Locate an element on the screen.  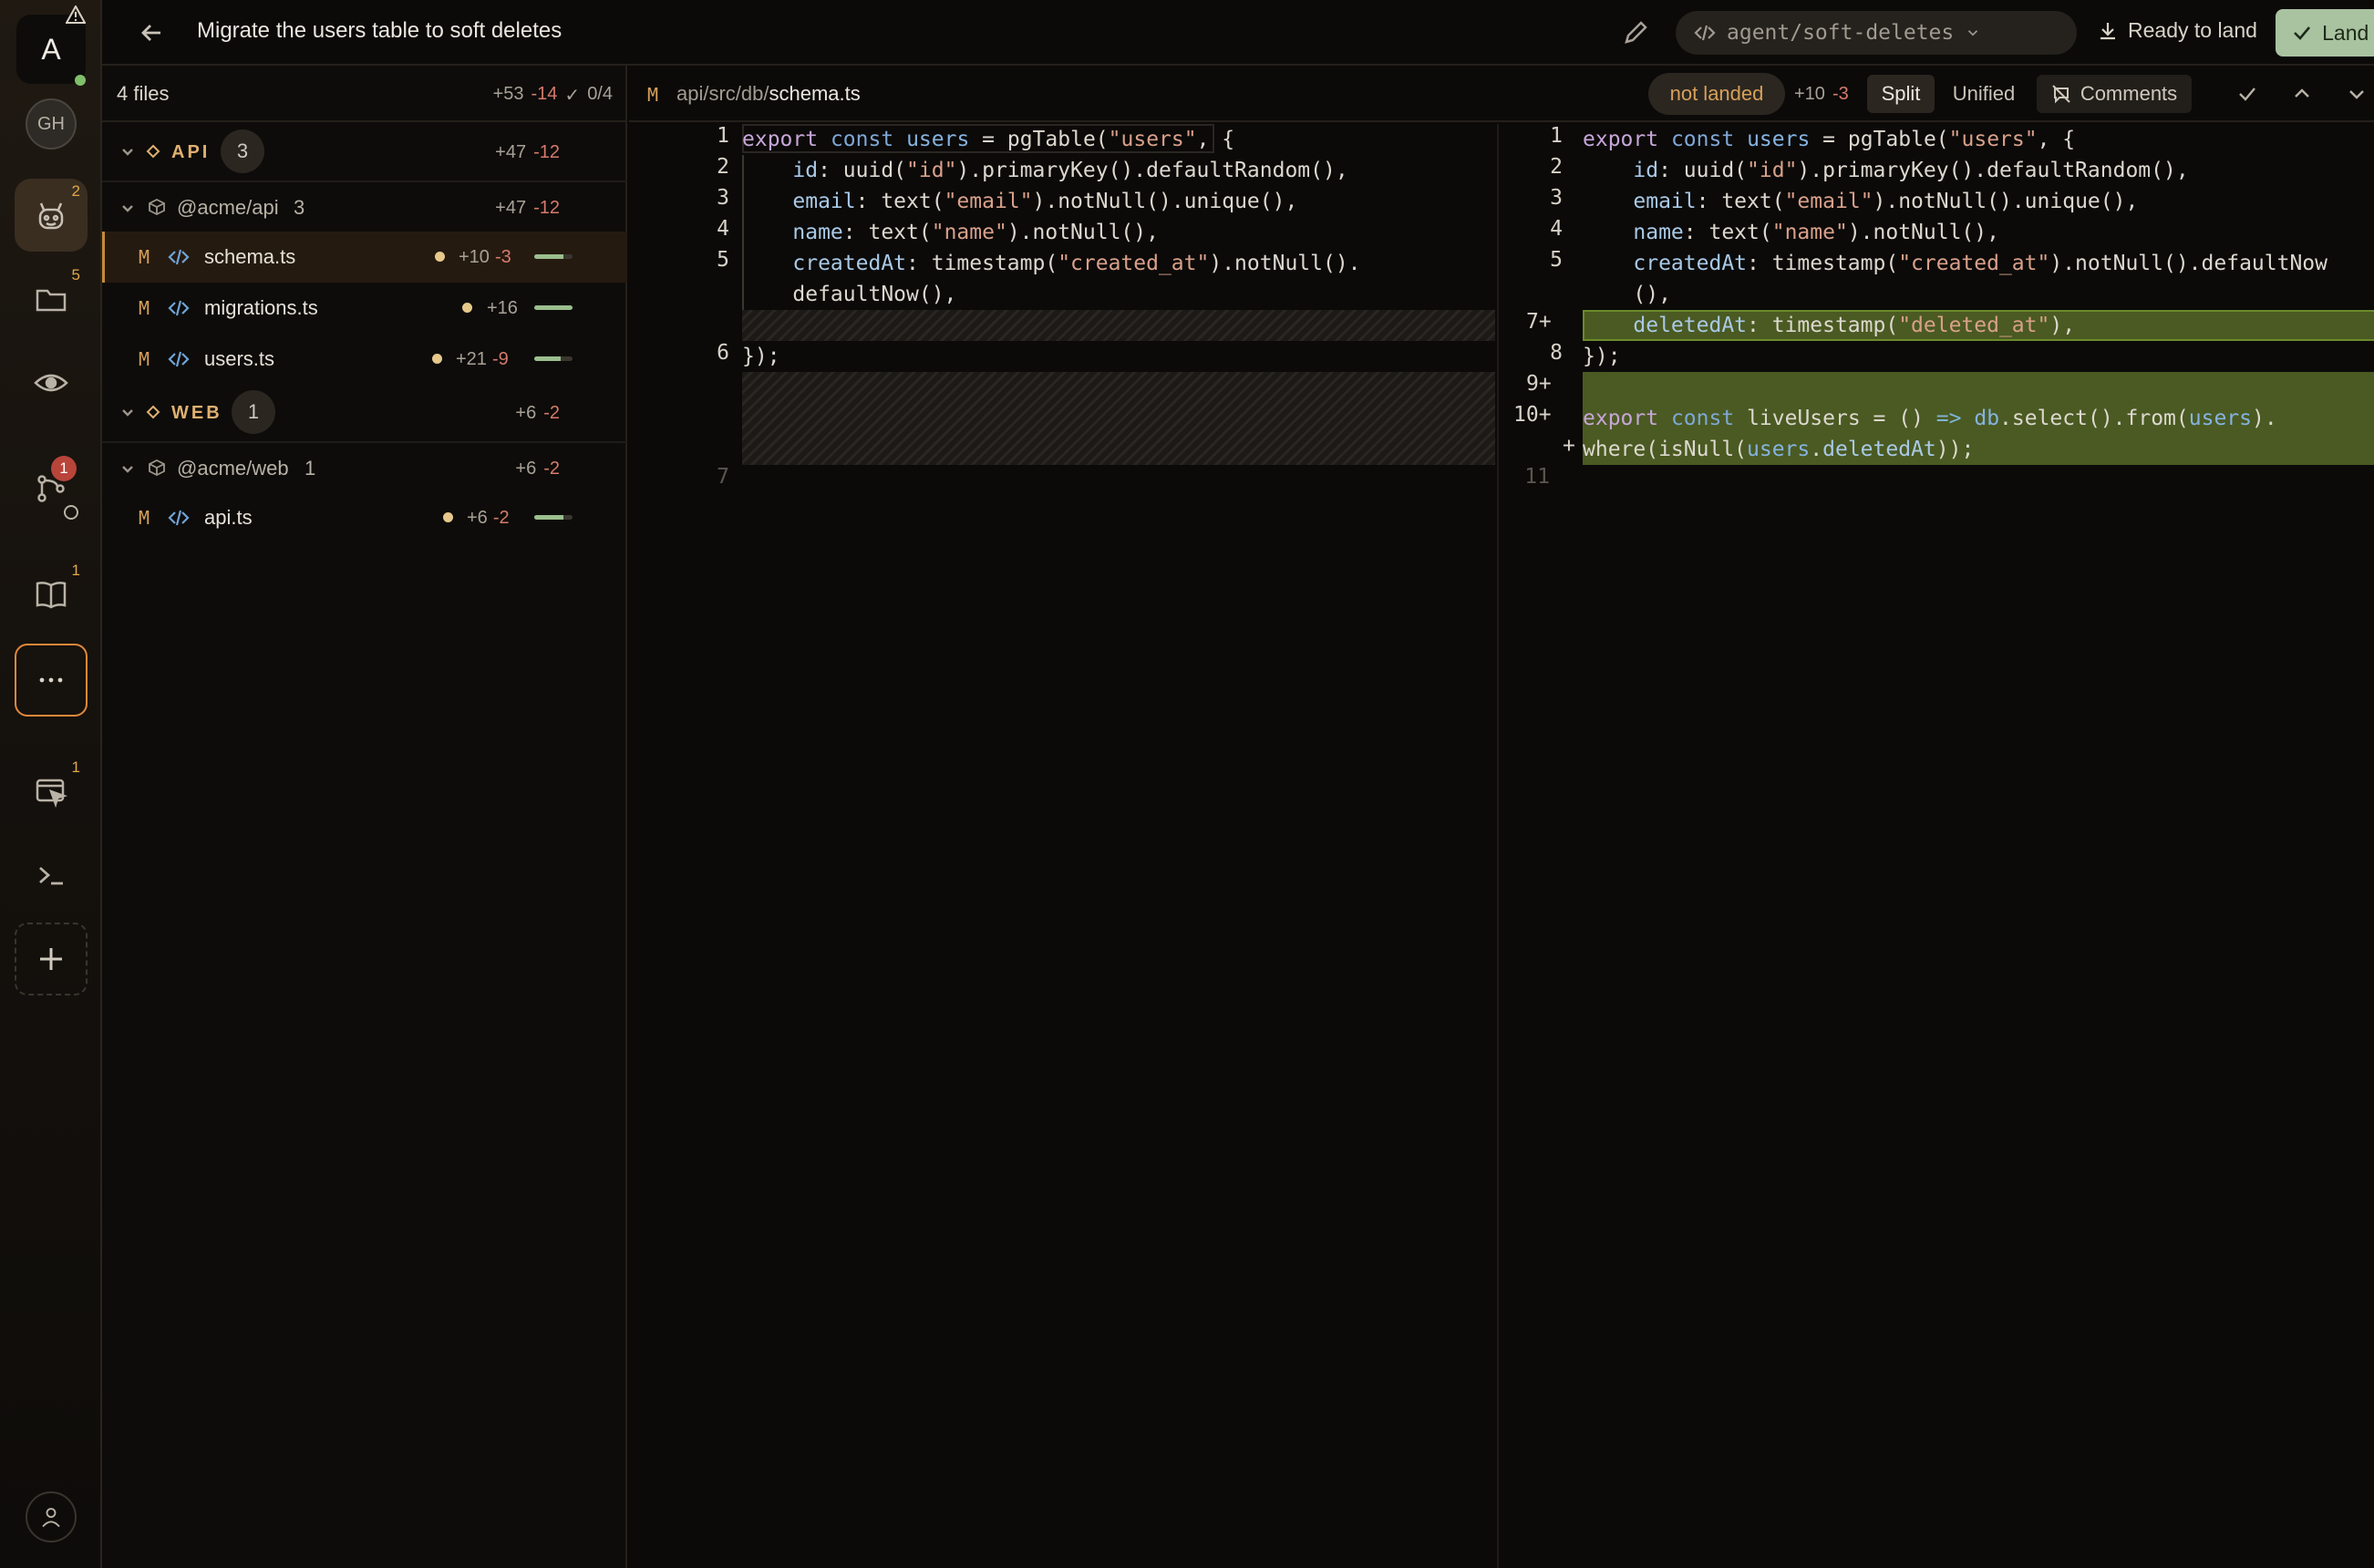
account-button is located at coordinates (51, 1516).